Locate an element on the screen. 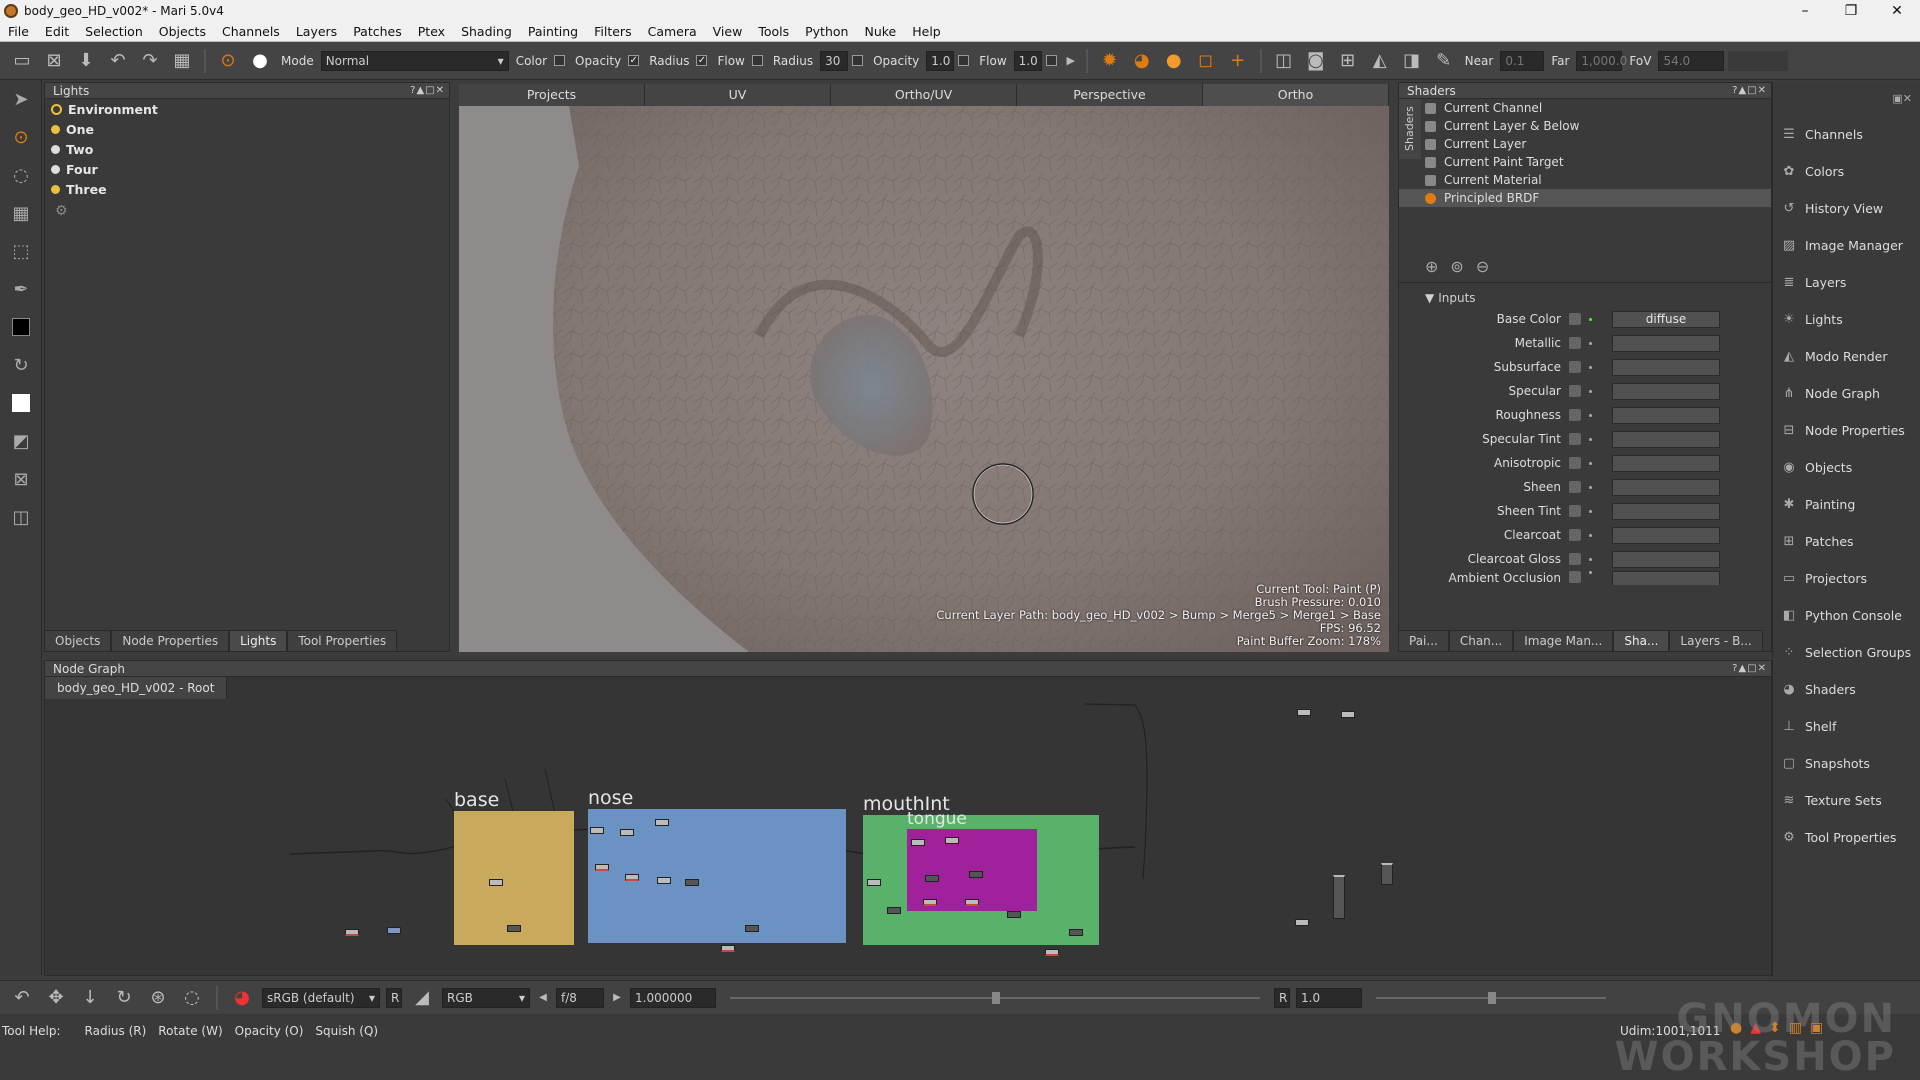  dock-item-texture-sets: ≋ Texture Sets is located at coordinates (1846, 800).